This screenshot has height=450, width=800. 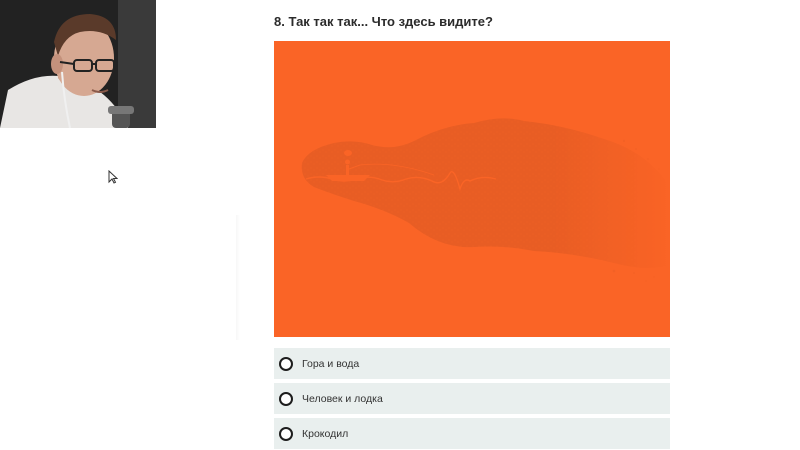 I want to click on webcam-overlay, so click(x=78, y=64).